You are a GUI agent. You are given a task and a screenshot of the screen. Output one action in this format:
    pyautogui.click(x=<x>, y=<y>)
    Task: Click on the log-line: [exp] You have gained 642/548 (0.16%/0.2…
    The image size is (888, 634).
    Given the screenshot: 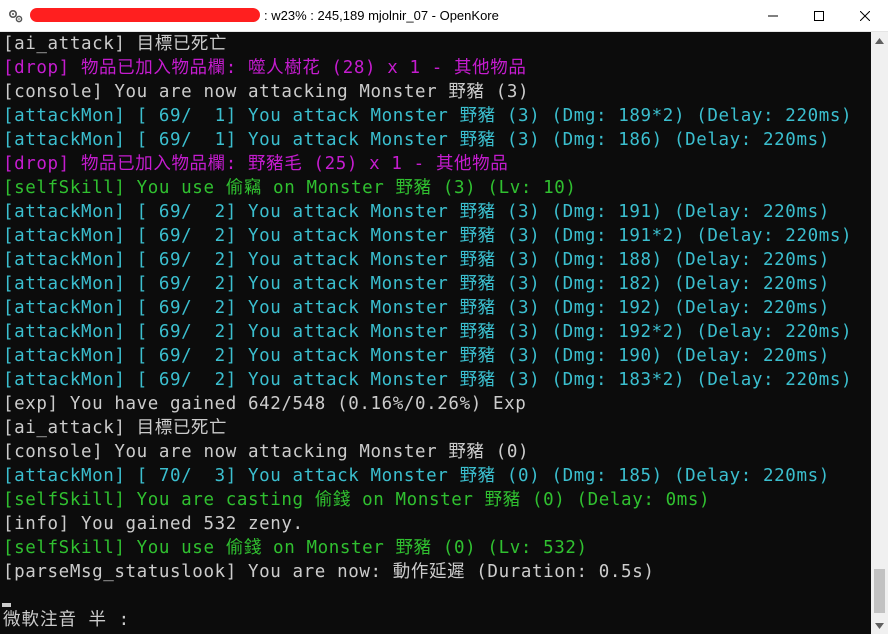 What is the action you would take?
    pyautogui.click(x=265, y=404)
    